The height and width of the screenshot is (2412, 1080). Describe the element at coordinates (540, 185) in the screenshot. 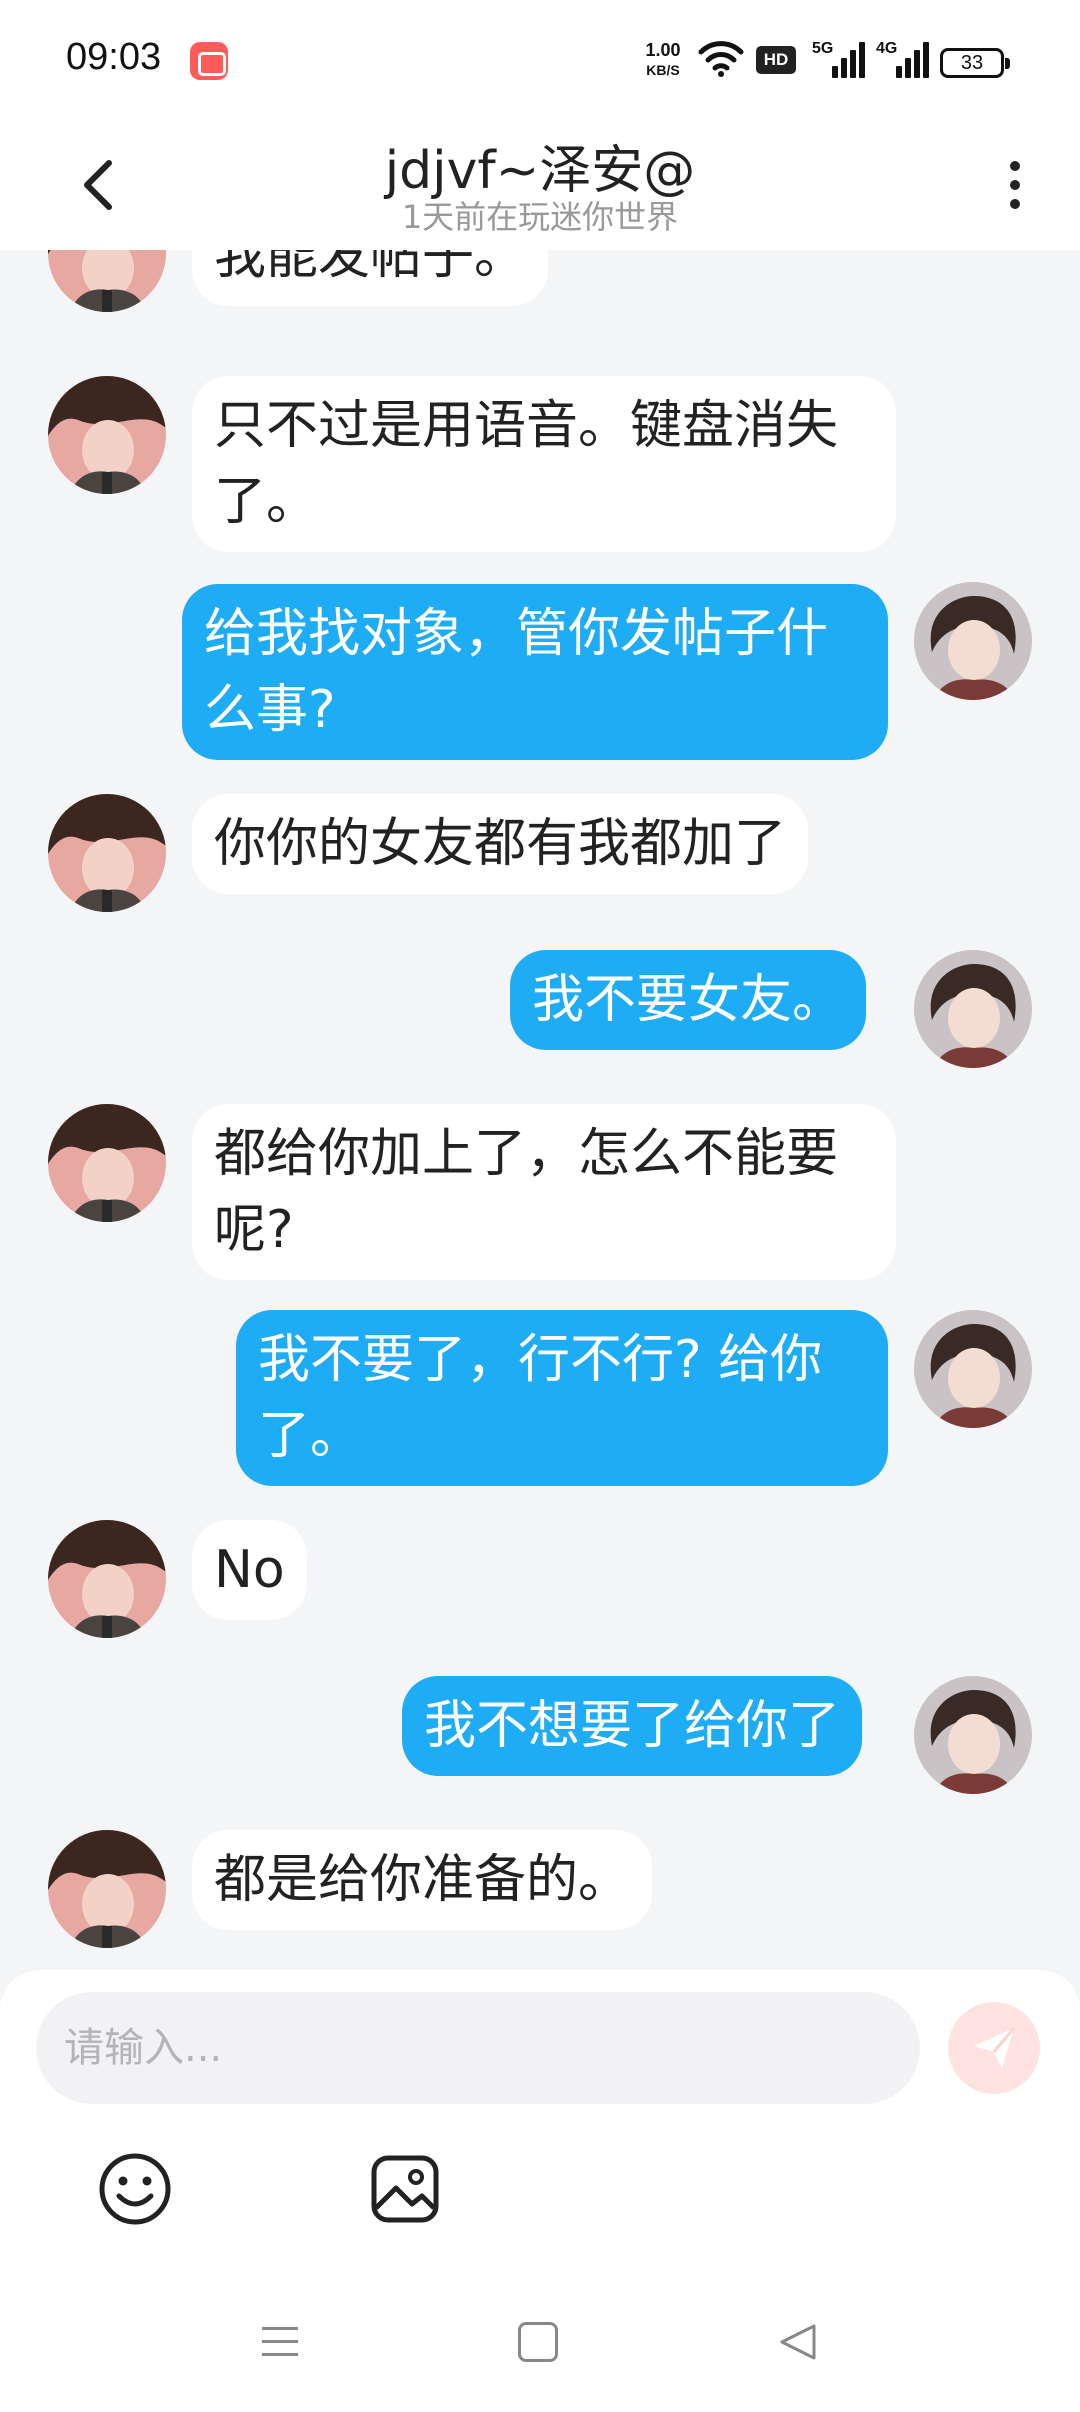

I see `chat-header: jdjvf~泽安@ 1天前在玩迷你世界` at that location.